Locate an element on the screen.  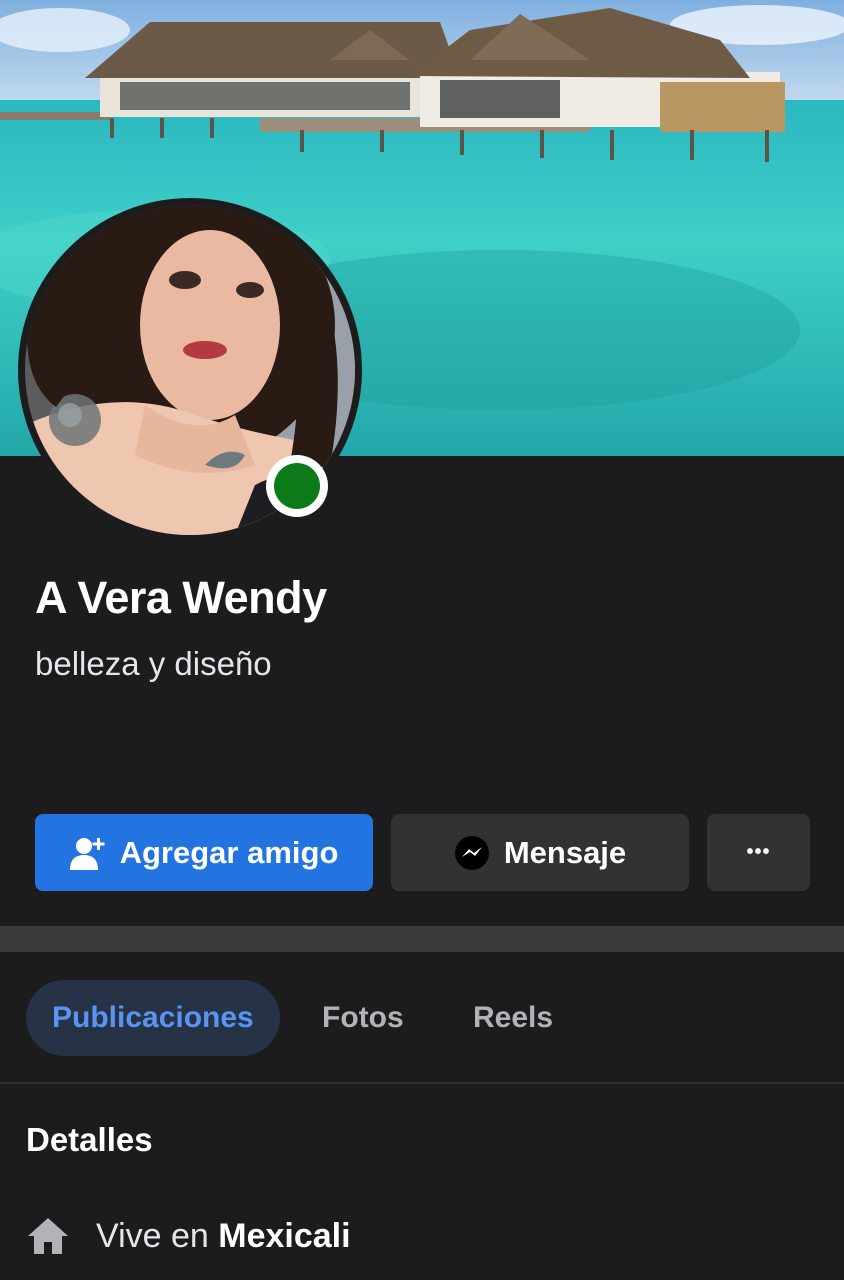
section-divider is located at coordinates (422, 939).